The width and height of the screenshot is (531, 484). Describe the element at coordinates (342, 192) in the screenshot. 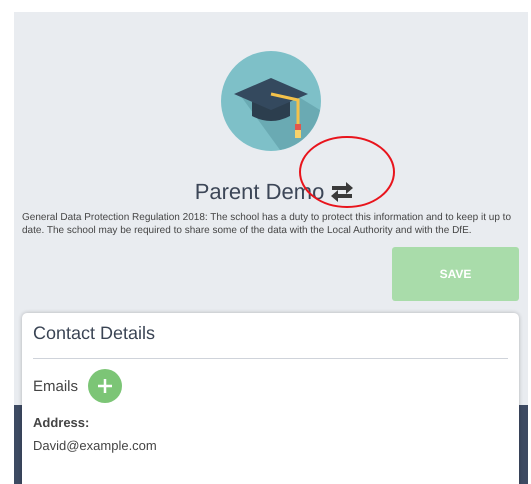

I see `swap-icon` at that location.